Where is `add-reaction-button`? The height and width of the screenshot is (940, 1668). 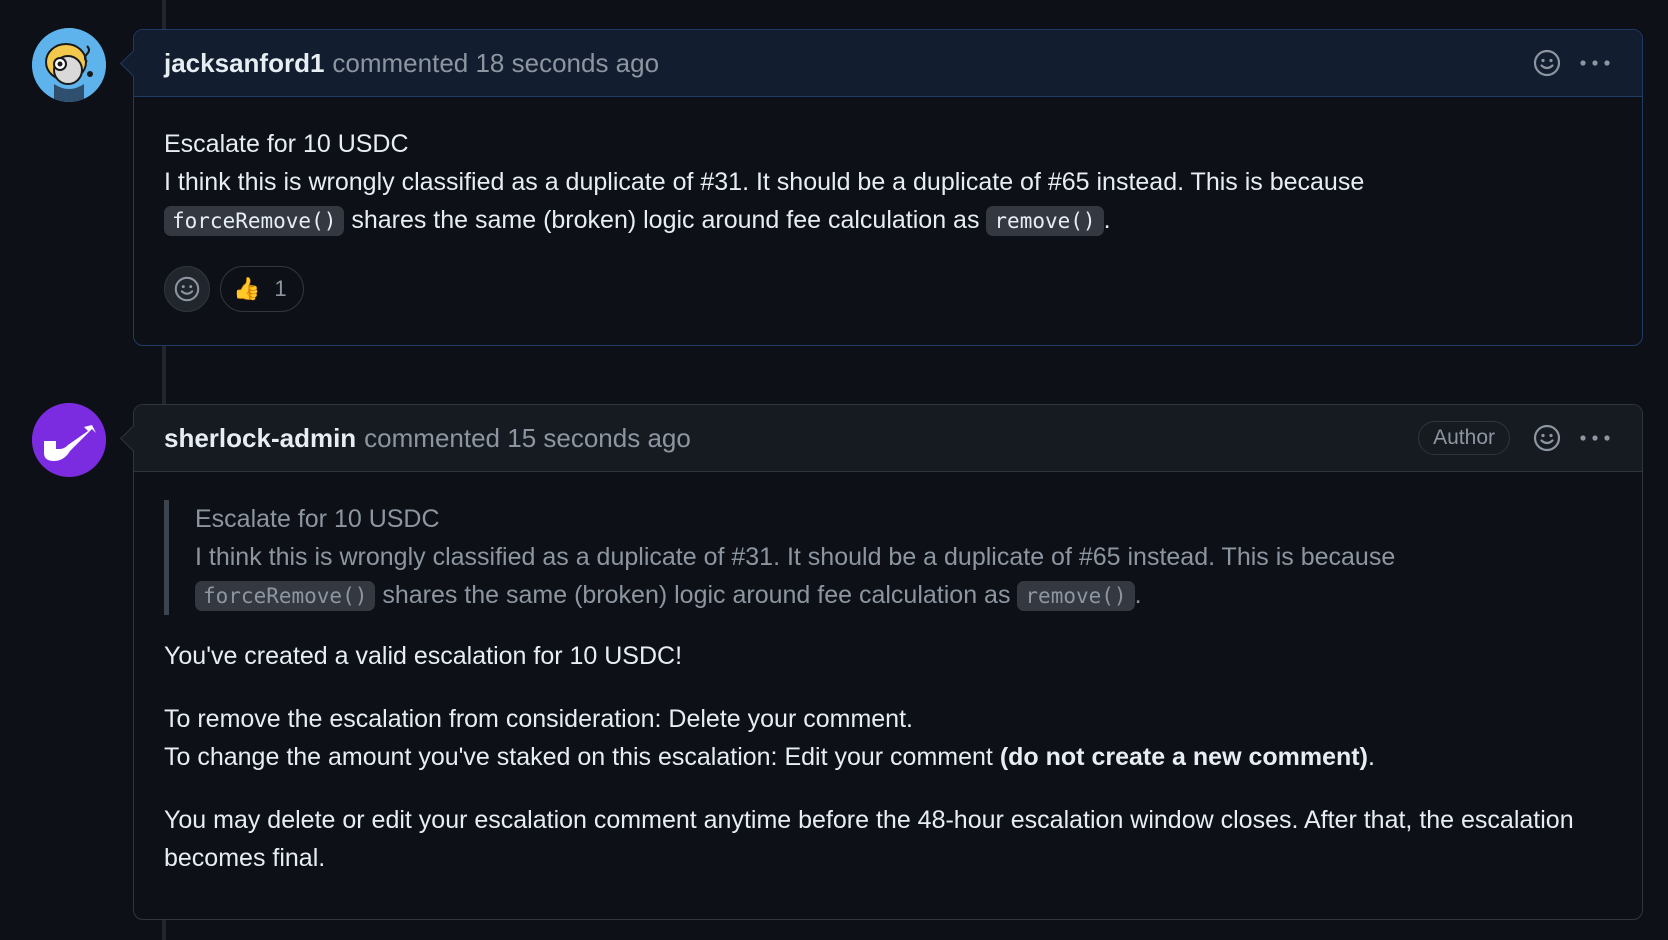 add-reaction-button is located at coordinates (187, 289).